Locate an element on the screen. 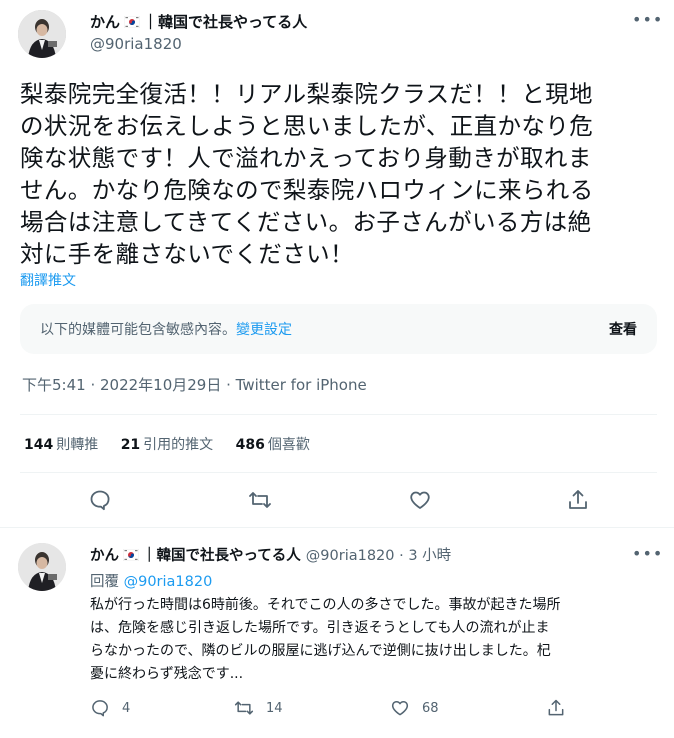  author-name-row: かん ｜韓国で社長やってる人 is located at coordinates (198, 21).